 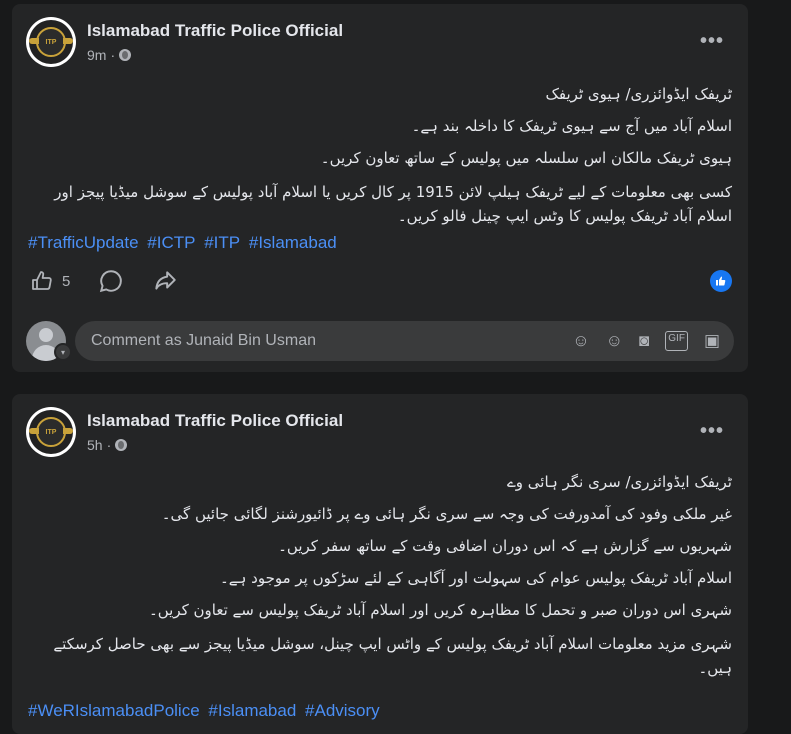 I want to click on post-time: 5h, so click(x=95, y=445).